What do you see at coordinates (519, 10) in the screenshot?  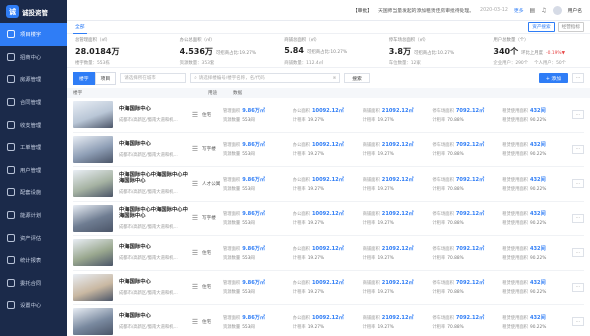 I see `more-link: 更多` at bounding box center [519, 10].